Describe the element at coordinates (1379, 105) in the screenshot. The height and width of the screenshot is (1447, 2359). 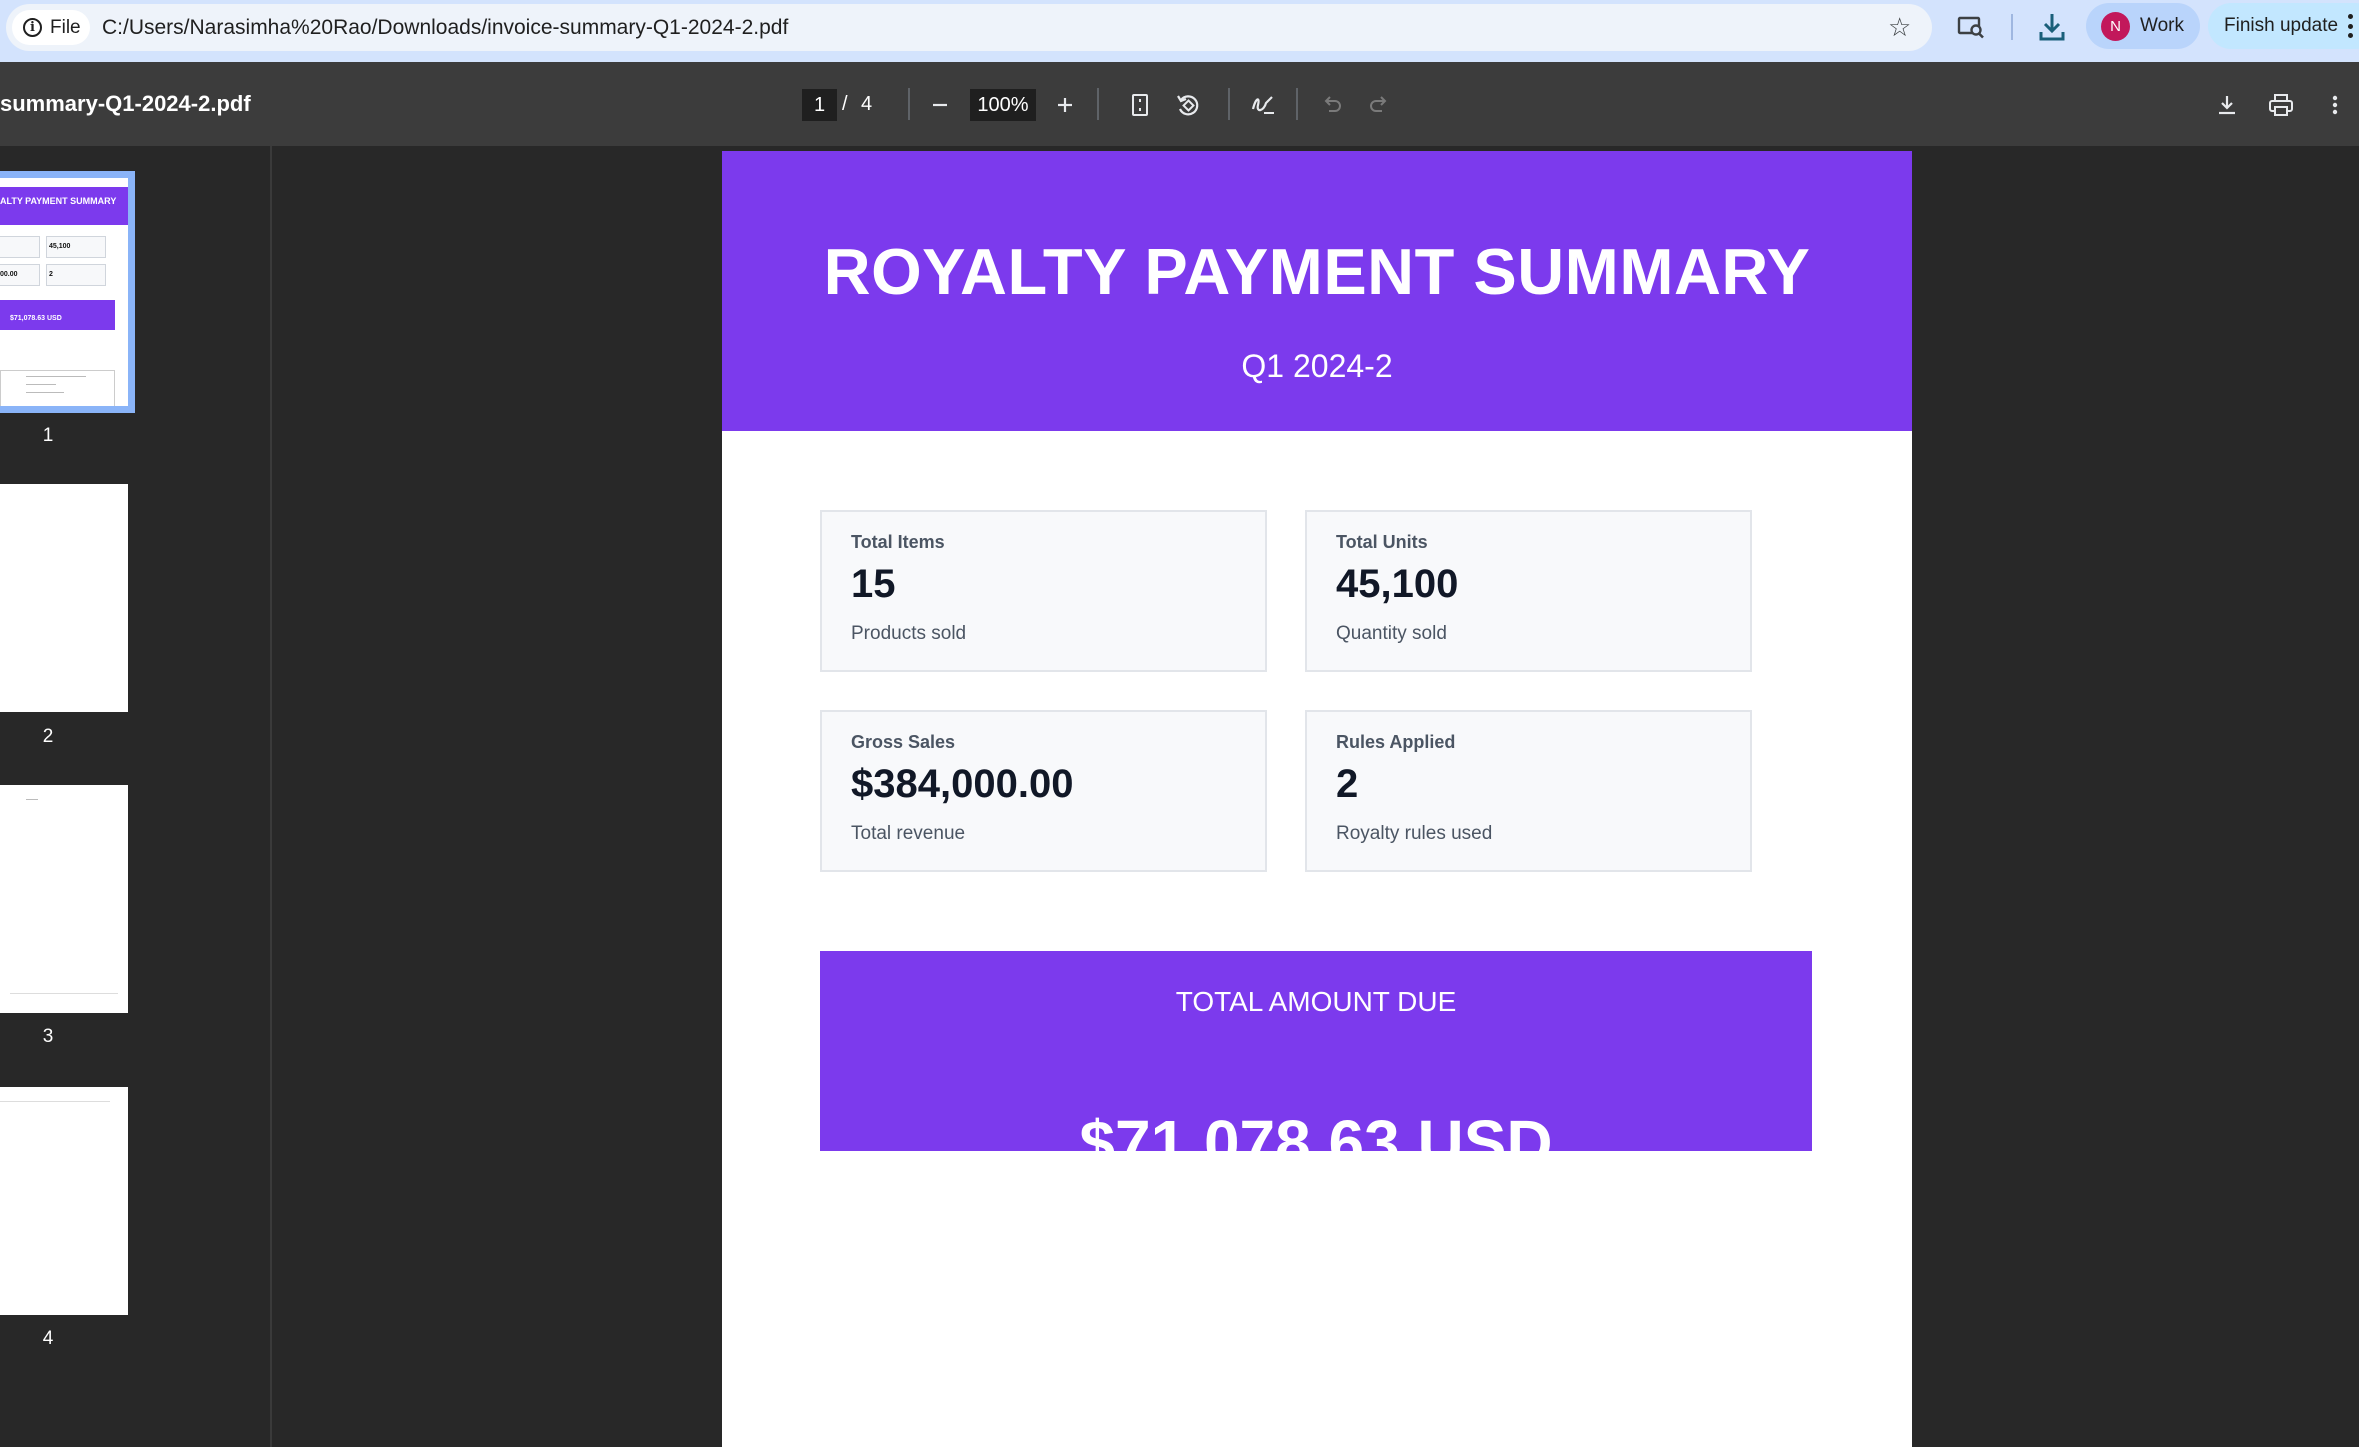
I see `redo-icon` at that location.